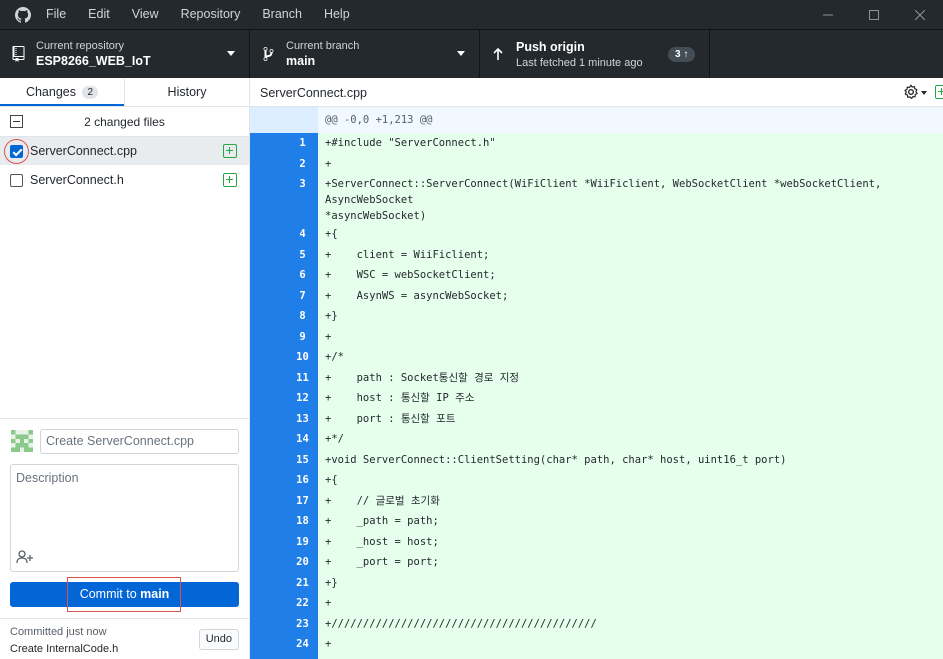 This screenshot has height=659, width=943. I want to click on diff-line: 5 + client = WiiFiclient;, so click(596, 254).